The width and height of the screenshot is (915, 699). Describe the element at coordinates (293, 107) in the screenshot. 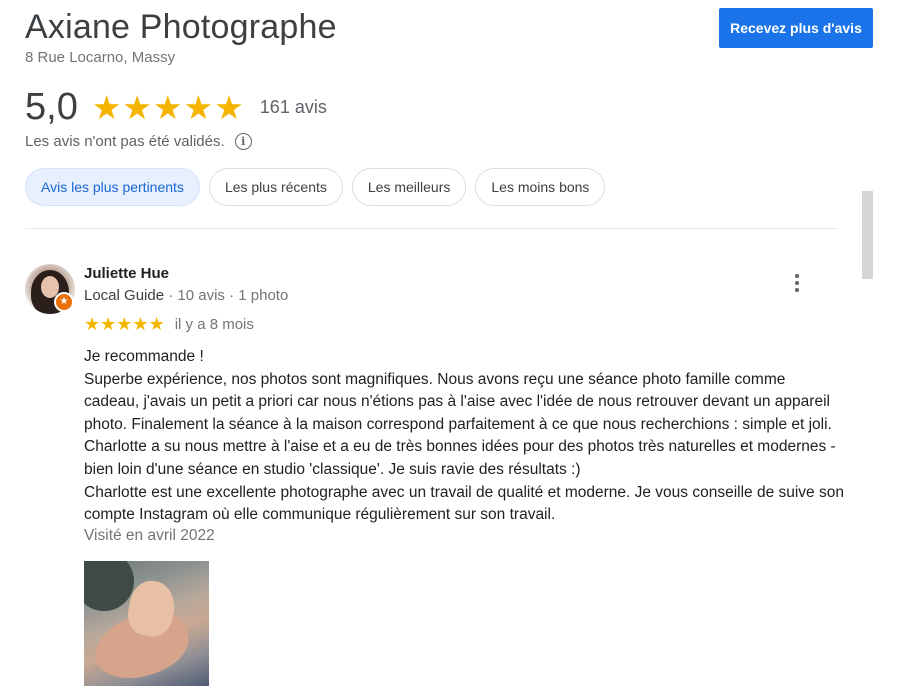

I see `review-count: 161 avis` at that location.